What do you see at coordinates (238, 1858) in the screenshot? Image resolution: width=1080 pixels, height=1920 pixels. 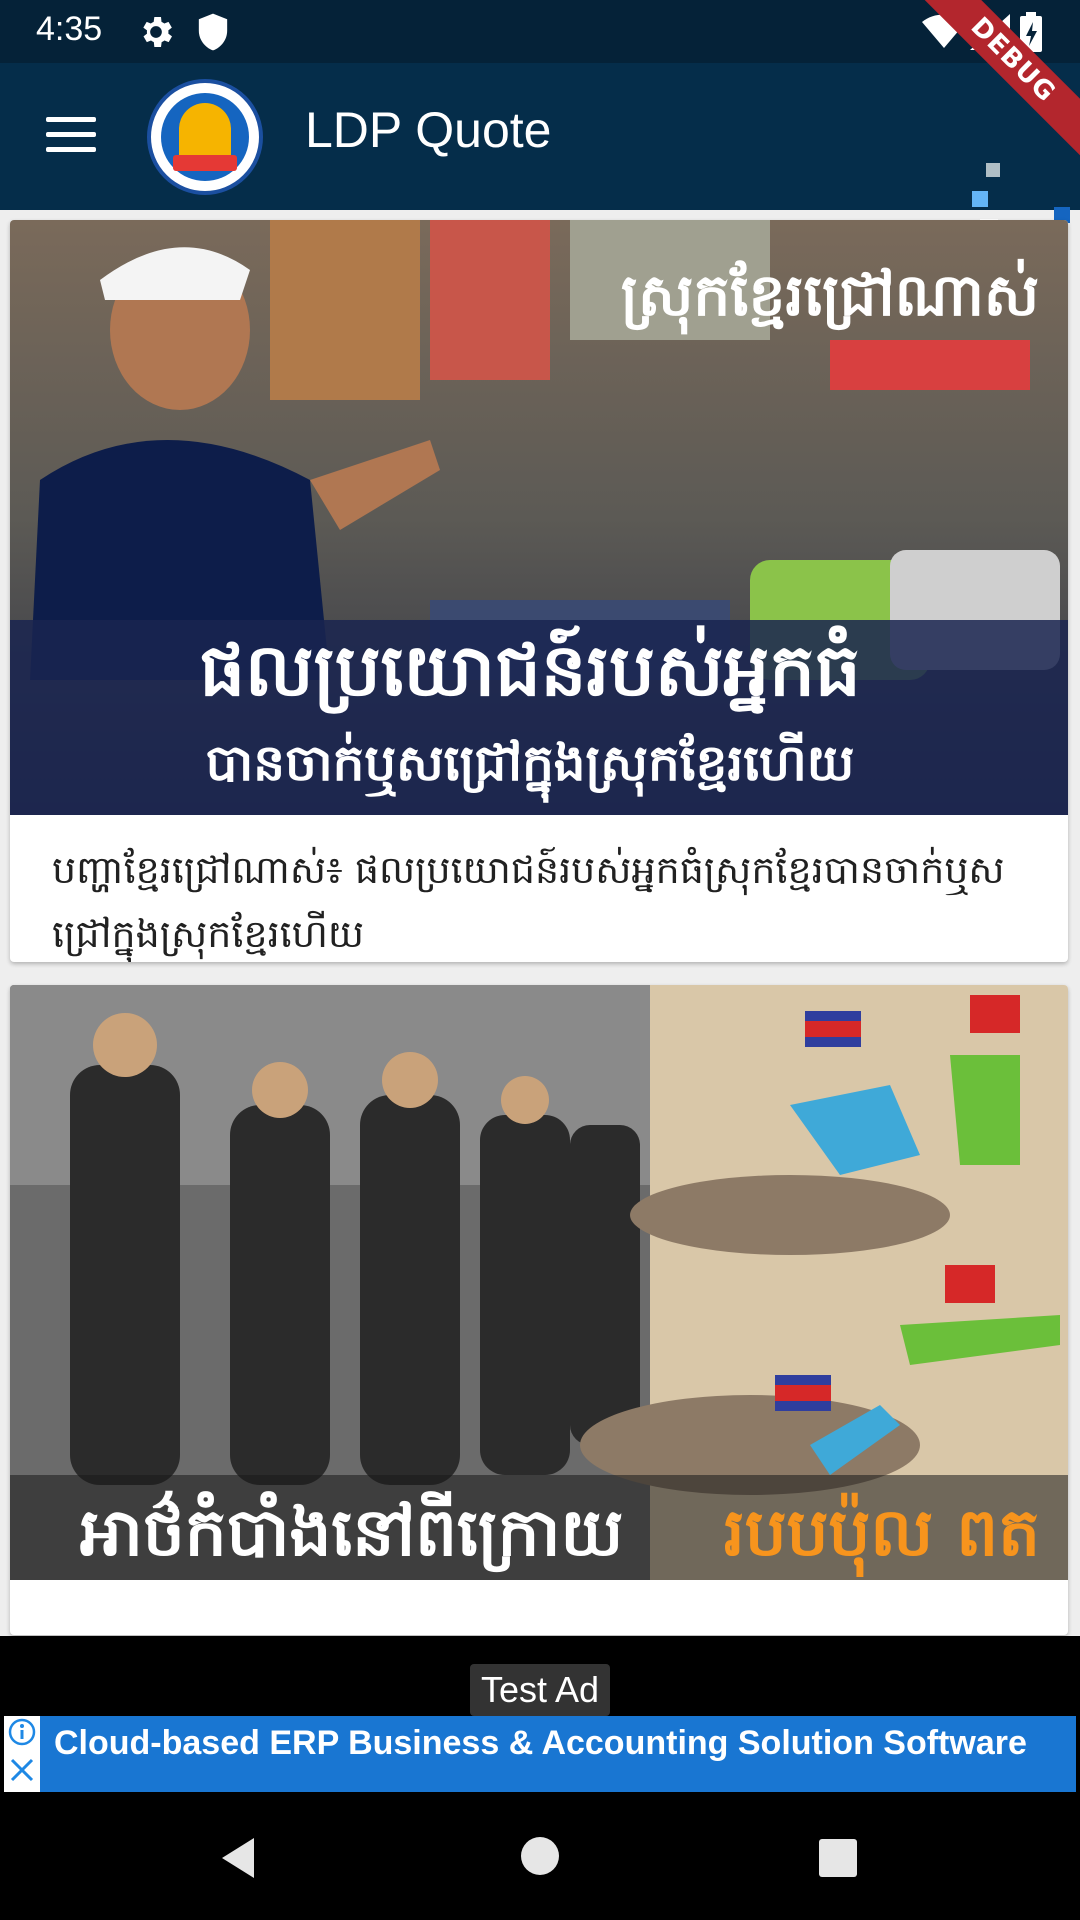 I see `back-icon` at bounding box center [238, 1858].